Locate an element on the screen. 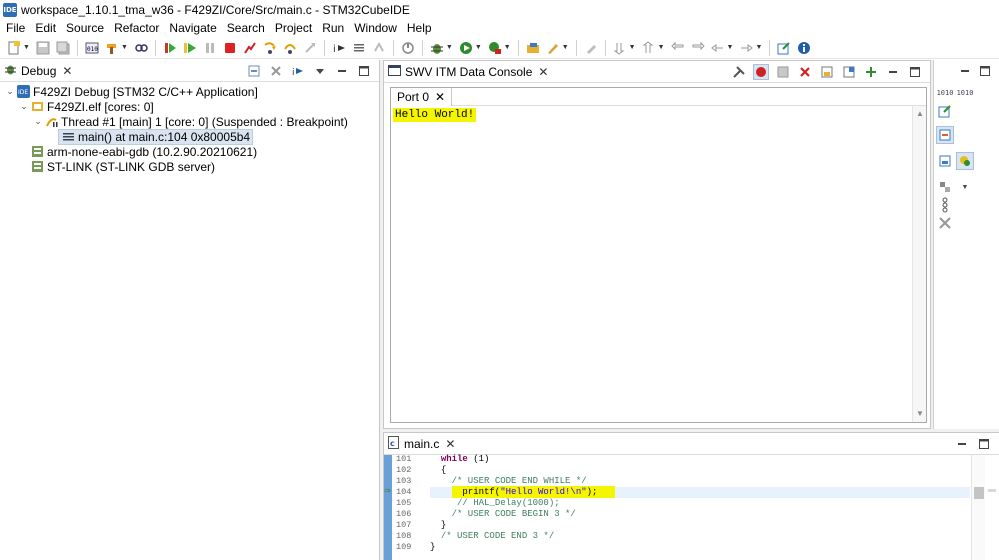 This screenshot has width=999, height=560. restart-icon is located at coordinates (379, 48).